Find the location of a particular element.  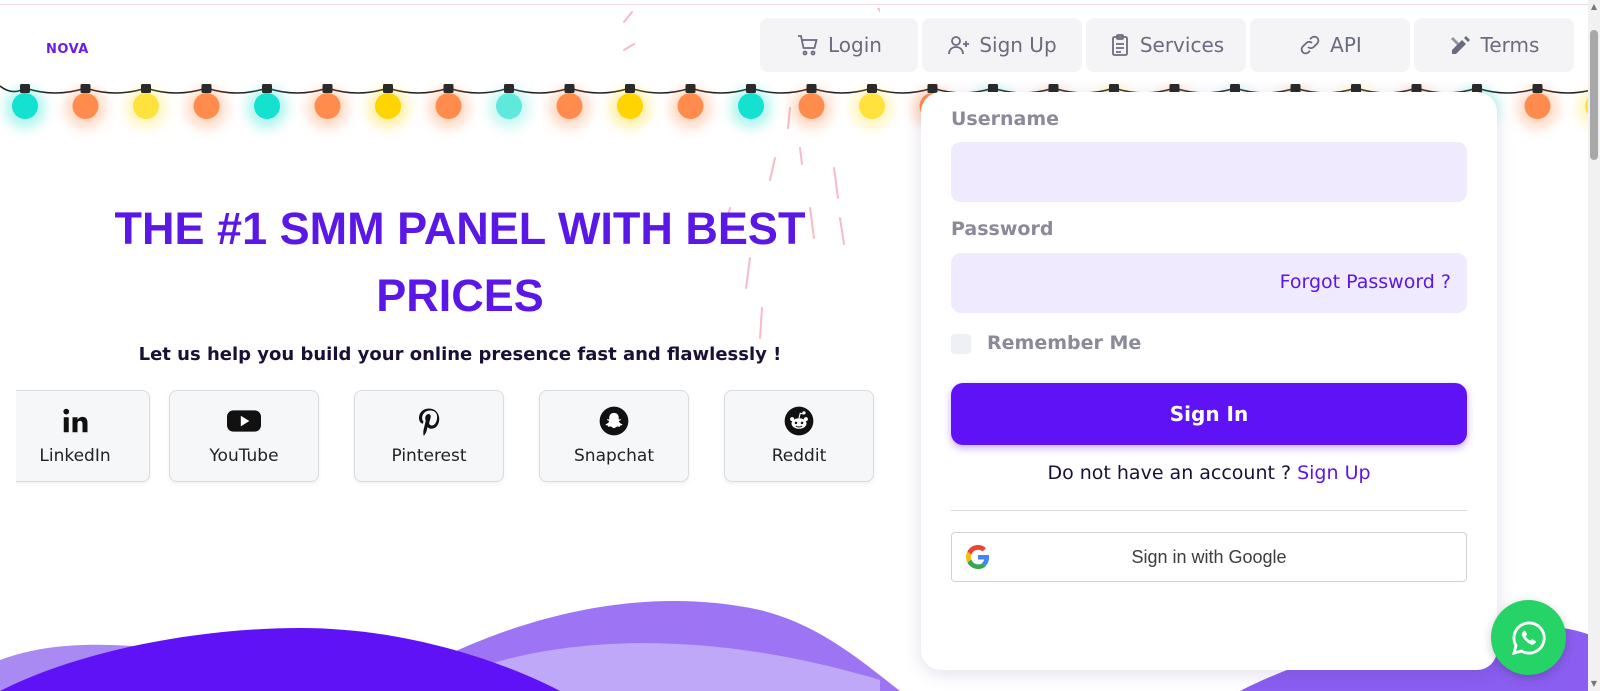

social-card-pinterest: Pinterest is located at coordinates (429, 436).